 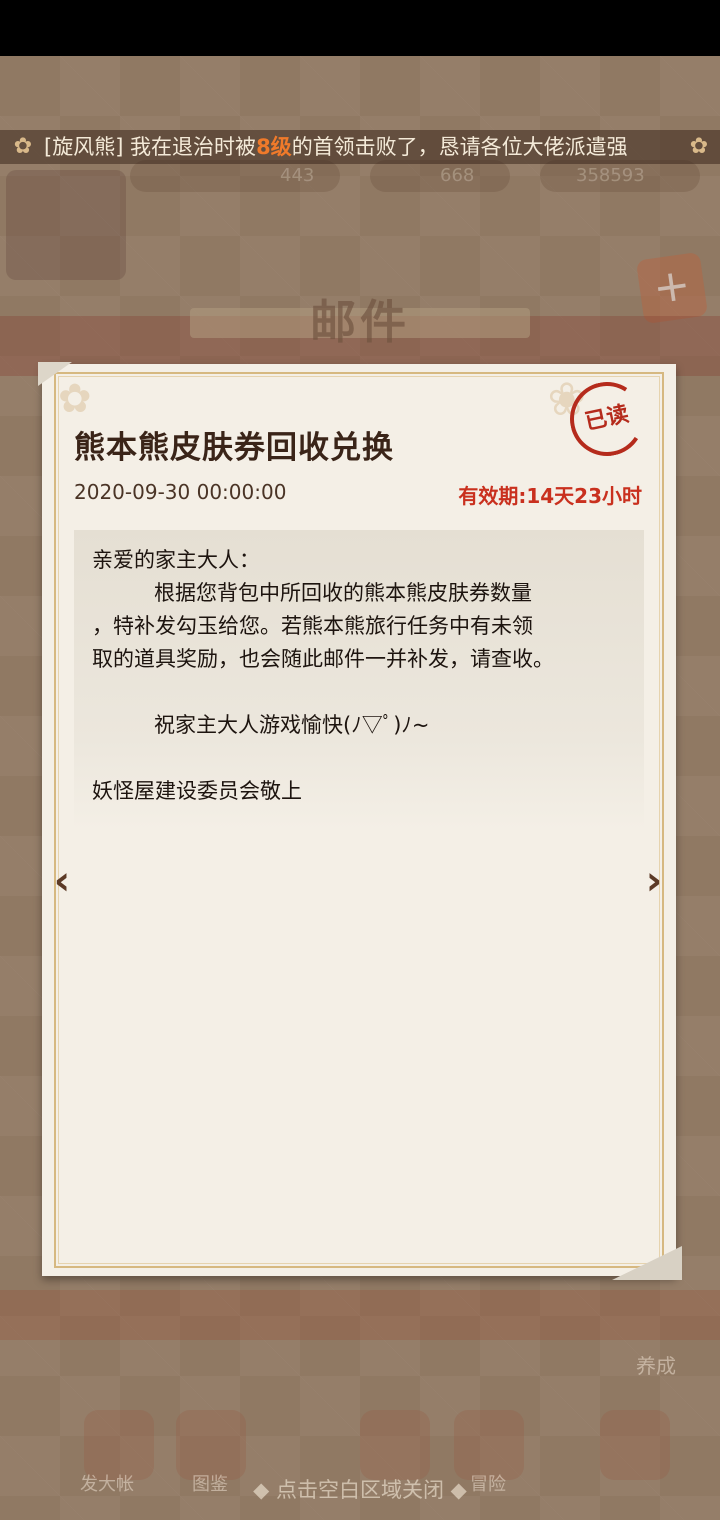 I want to click on announcement-ticker: ✿ [旋风熊] 我在退治时被8级的首领击败了，恳请各位大佬派遣强 ✿, so click(x=360, y=147).